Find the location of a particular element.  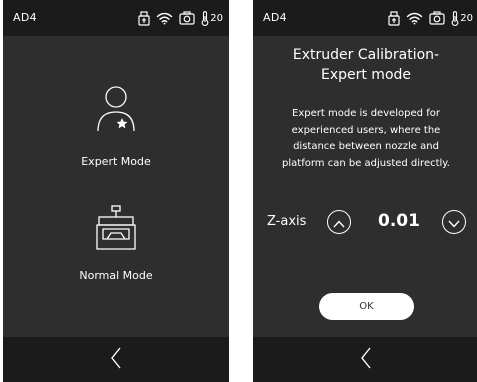

page-title: Extruder Calibration- Expert mode is located at coordinates (365, 65).